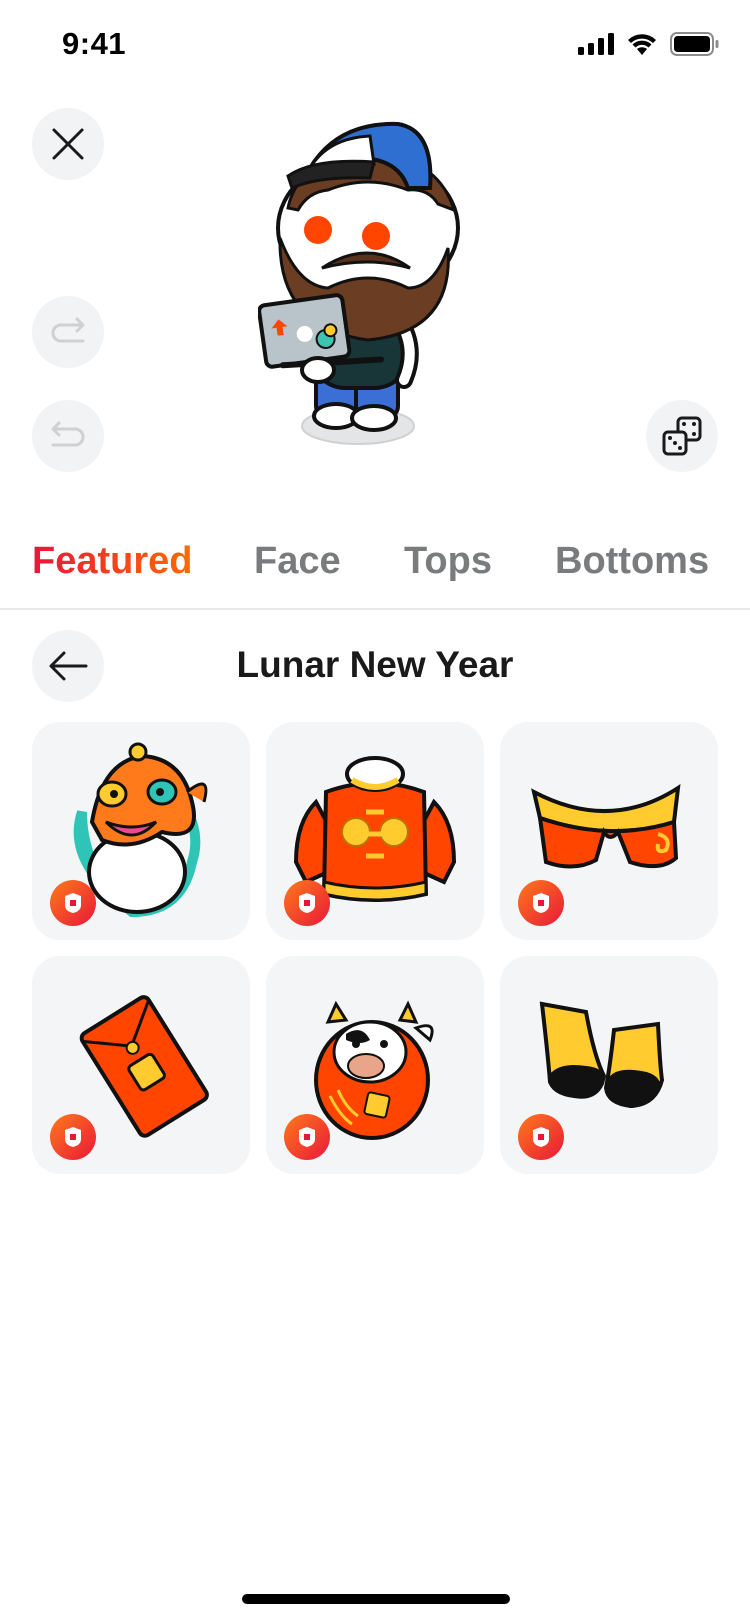  Describe the element at coordinates (596, 44) in the screenshot. I see `cellular-signal-icon` at that location.